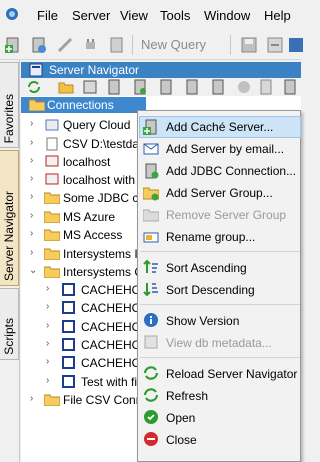 This screenshot has width=320, height=462. I want to click on menu-tools: Tools, so click(175, 15).